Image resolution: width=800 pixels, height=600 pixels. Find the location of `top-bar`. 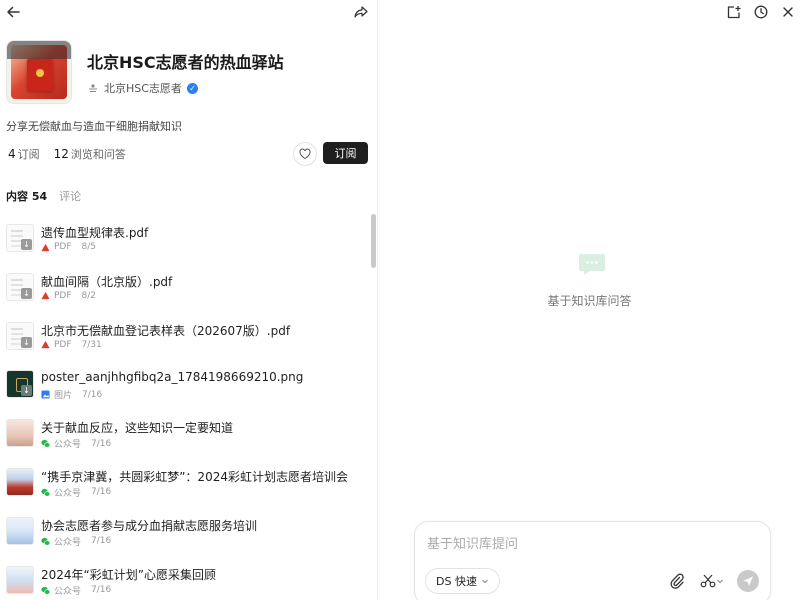

top-bar is located at coordinates (188, 12).